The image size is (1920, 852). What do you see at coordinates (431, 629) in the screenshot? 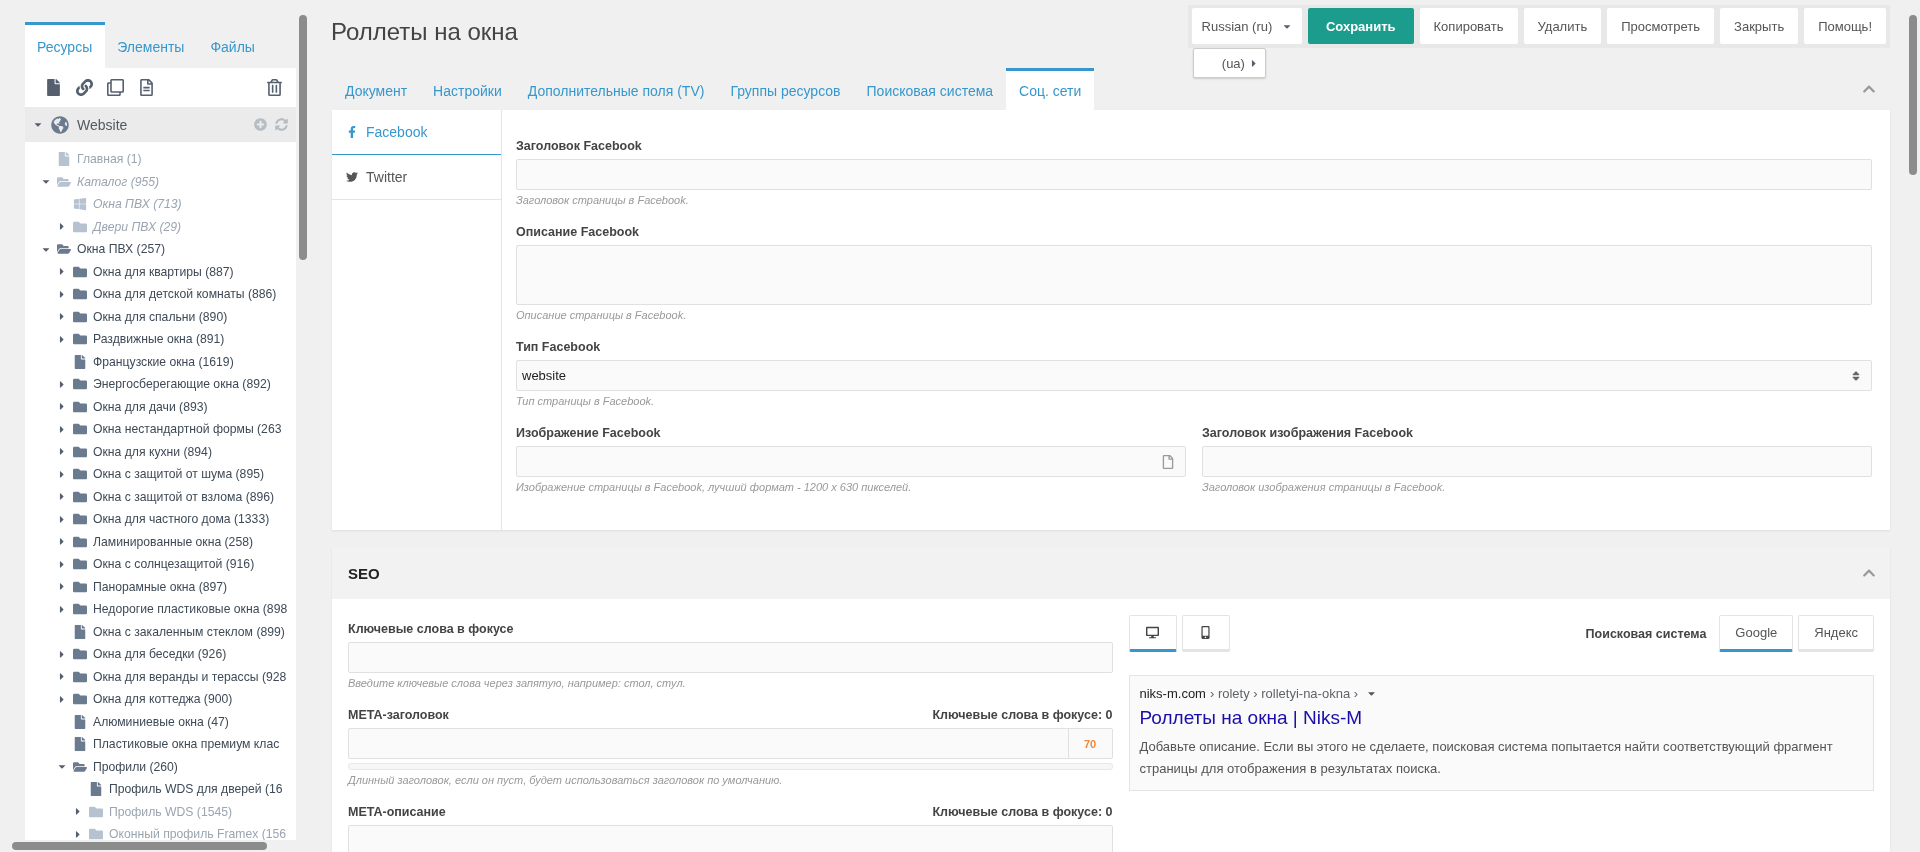
I see `field-label: Ключевые слова в фокусе` at bounding box center [431, 629].